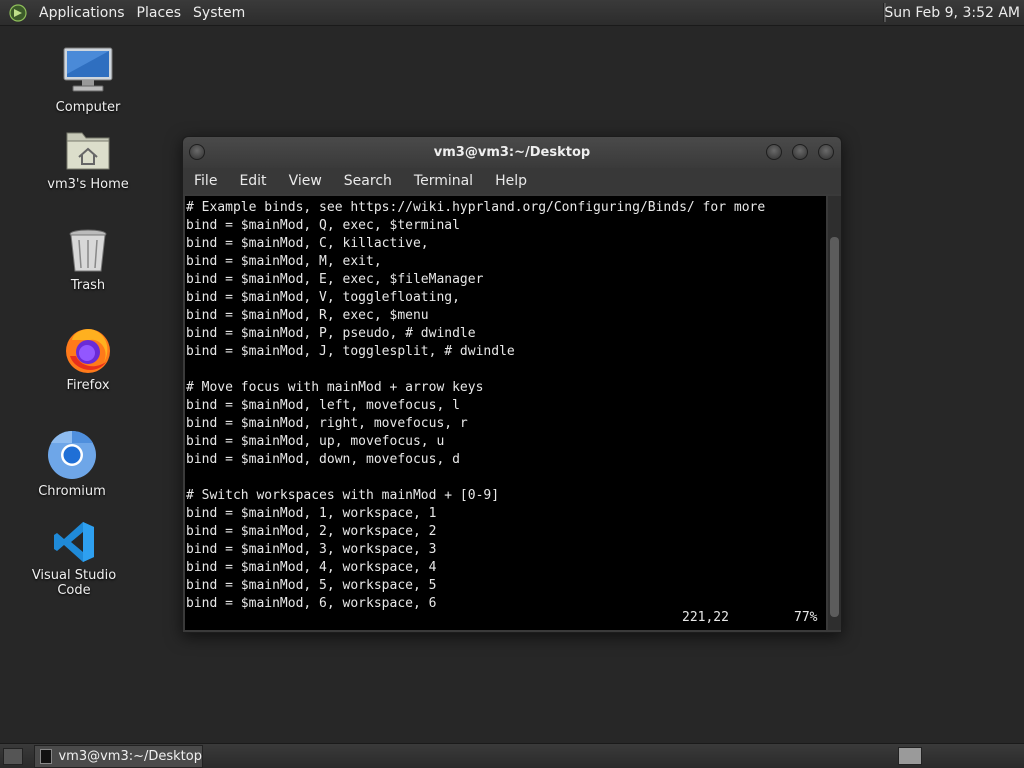 The image size is (1024, 768). Describe the element at coordinates (335, 279) in the screenshot. I see `terminal-line: bind = $mainMod, E, exec, $fileManager` at that location.